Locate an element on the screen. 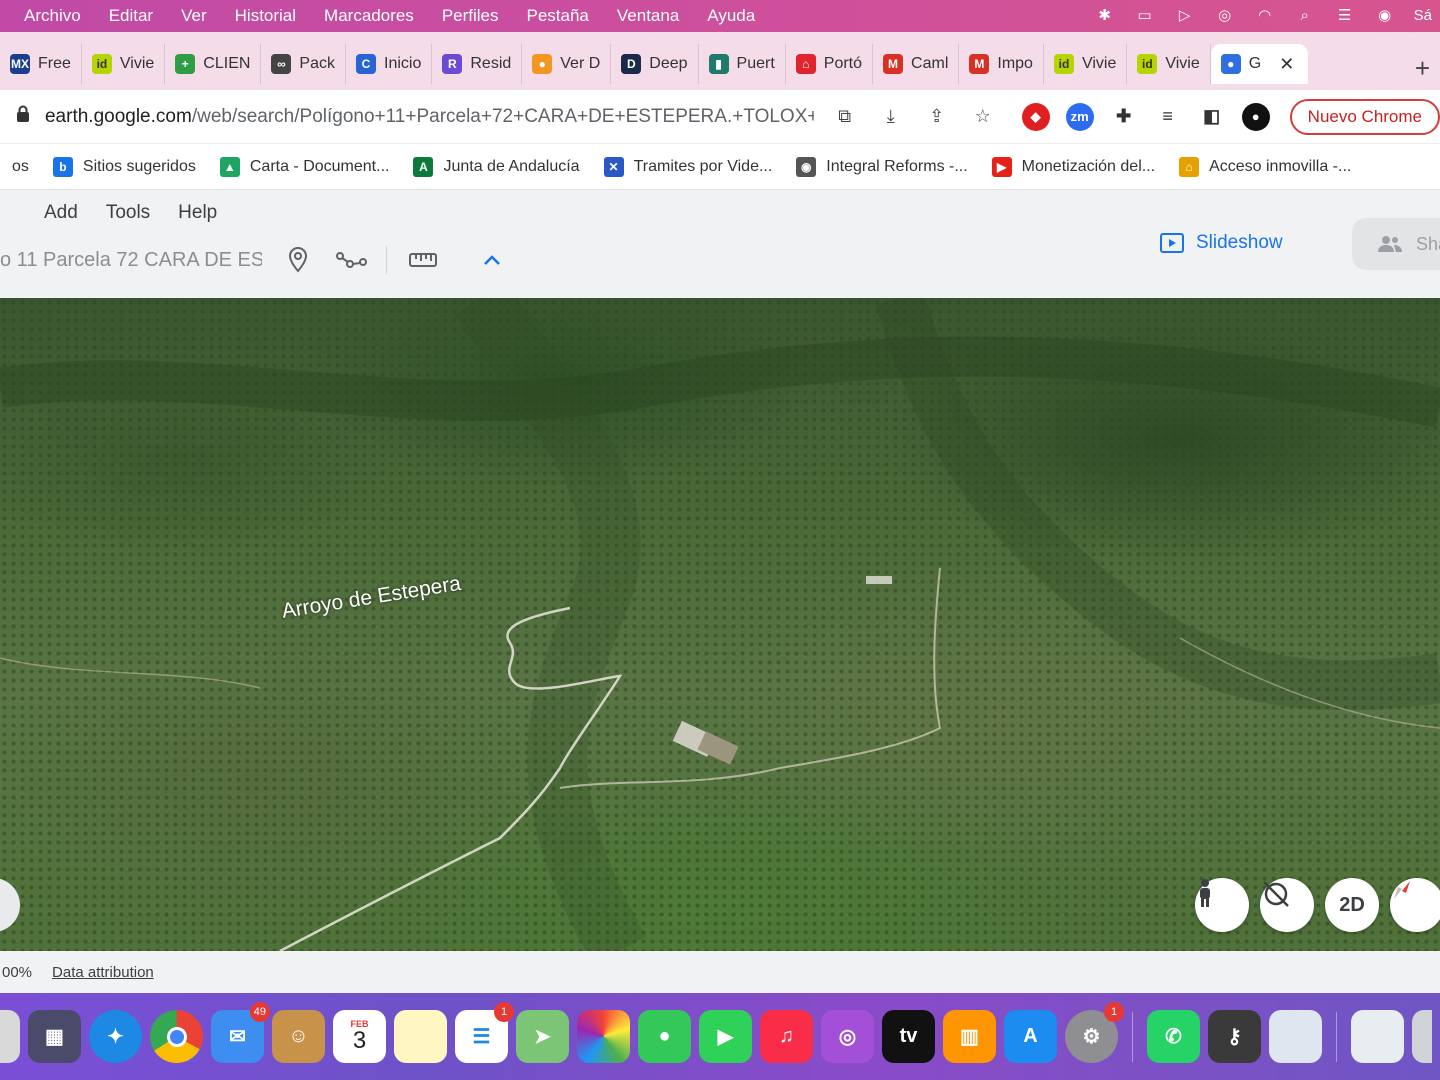 The image size is (1440, 1080). new-tab-icon: + is located at coordinates (1422, 68).